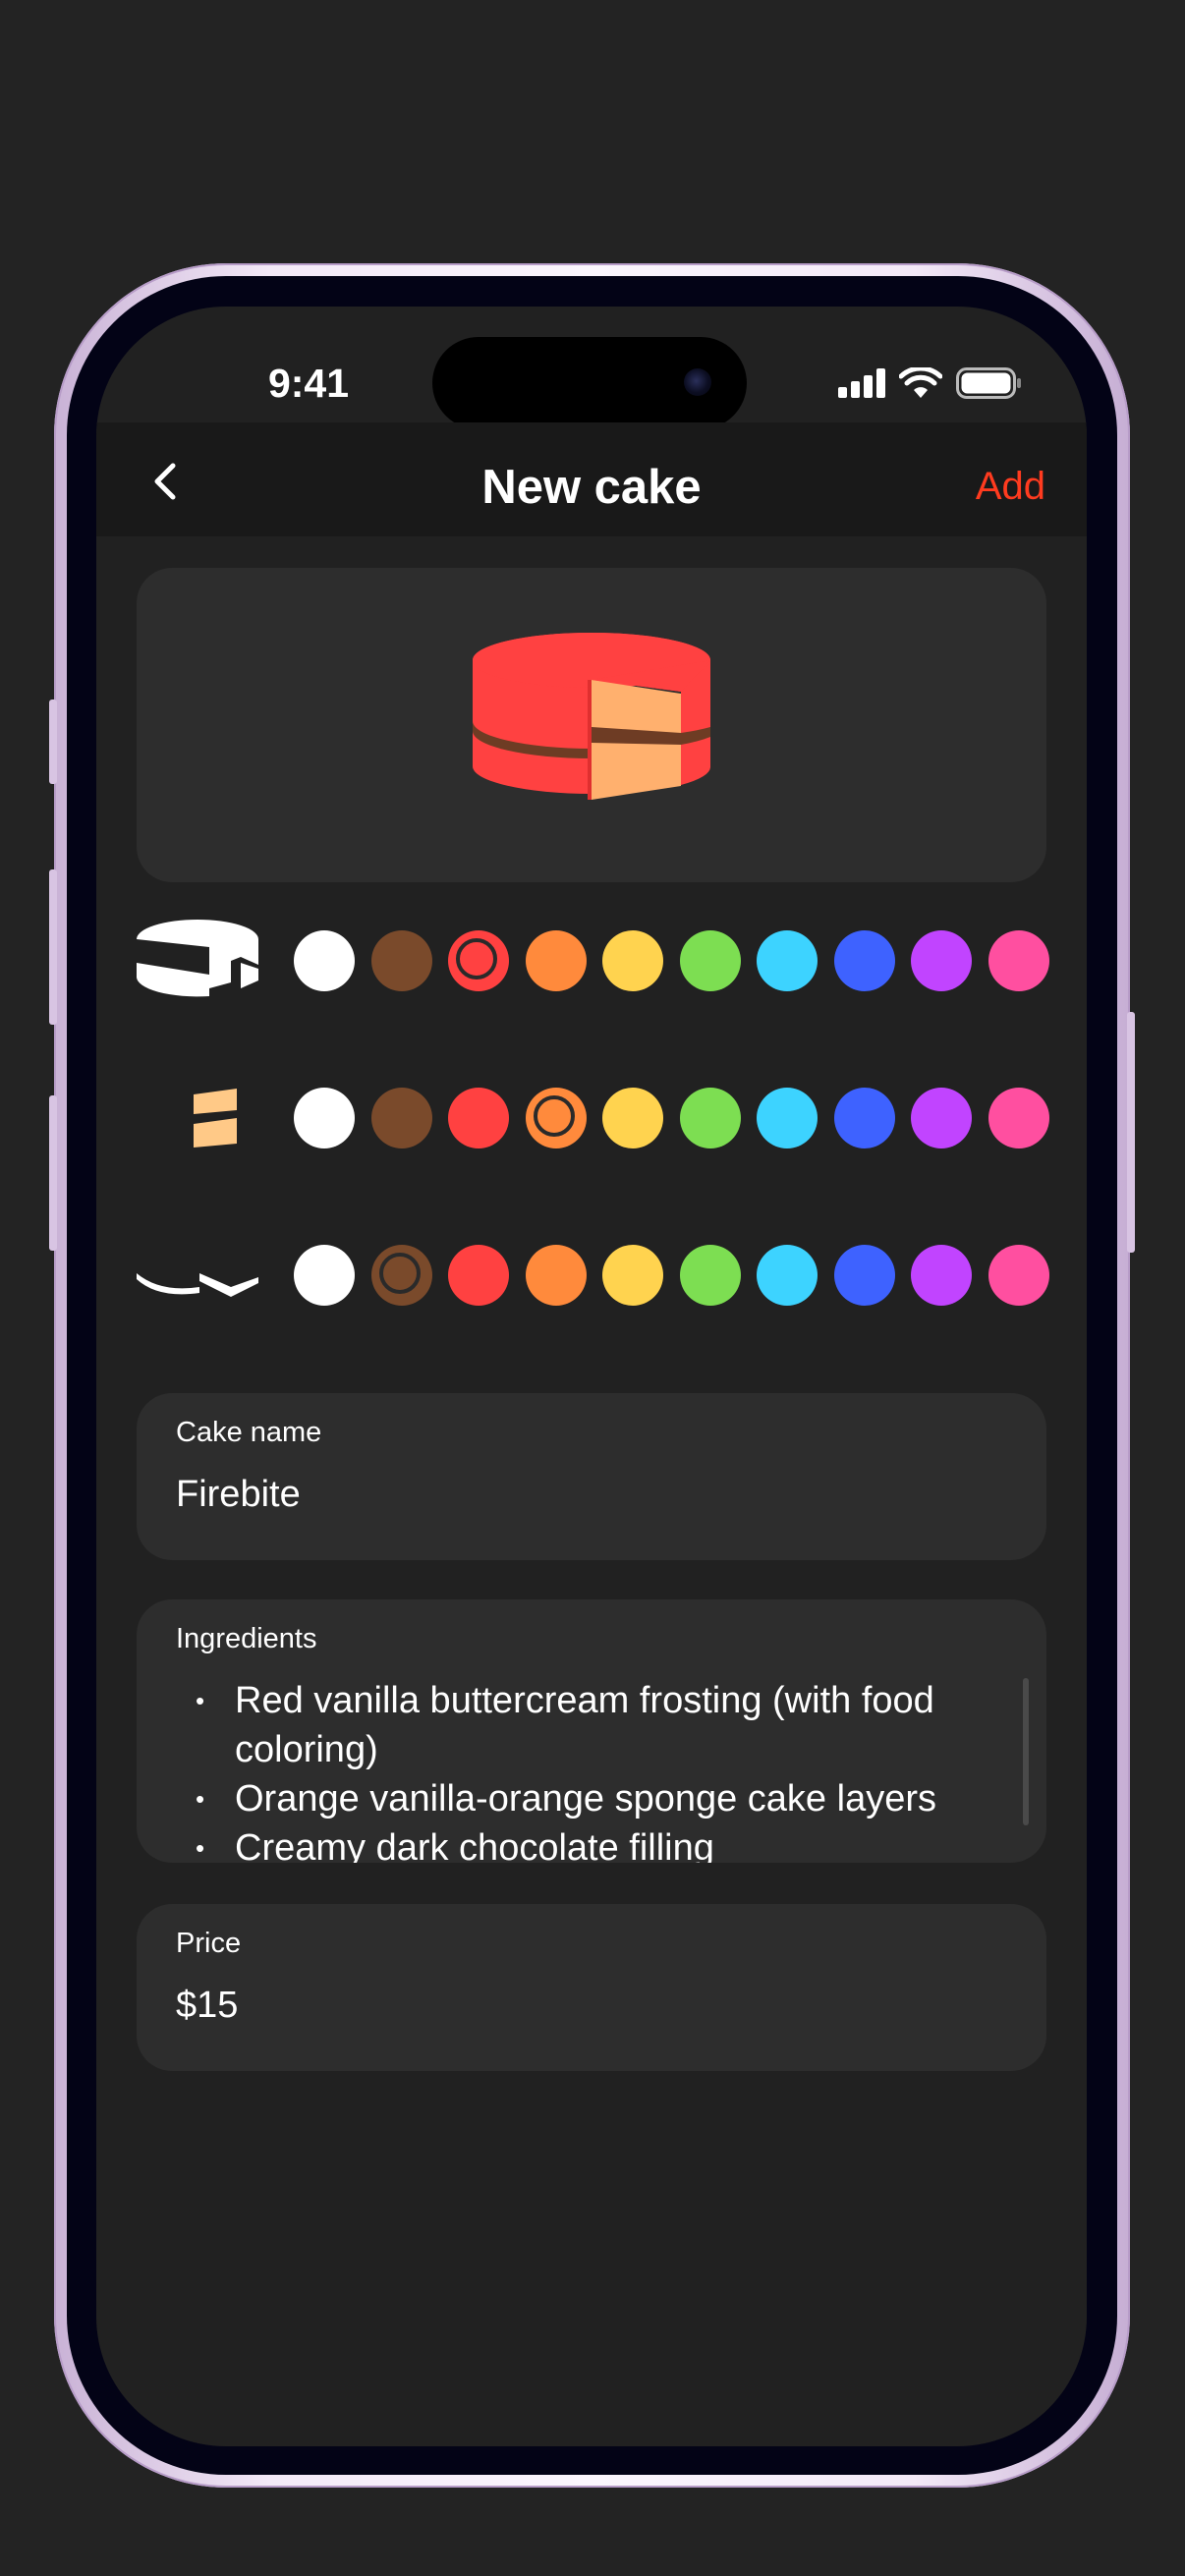 The width and height of the screenshot is (1185, 2576). What do you see at coordinates (589, 1843) in the screenshot?
I see `ingredient-item: Creamy dark chocolate filling` at bounding box center [589, 1843].